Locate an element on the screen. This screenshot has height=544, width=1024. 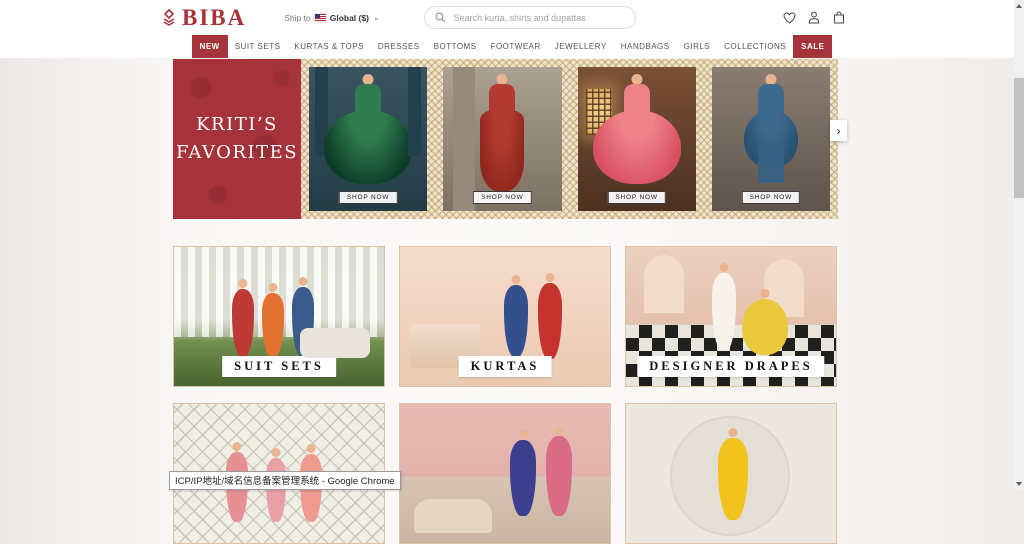
category-label: KURTAS is located at coordinates (505, 366).